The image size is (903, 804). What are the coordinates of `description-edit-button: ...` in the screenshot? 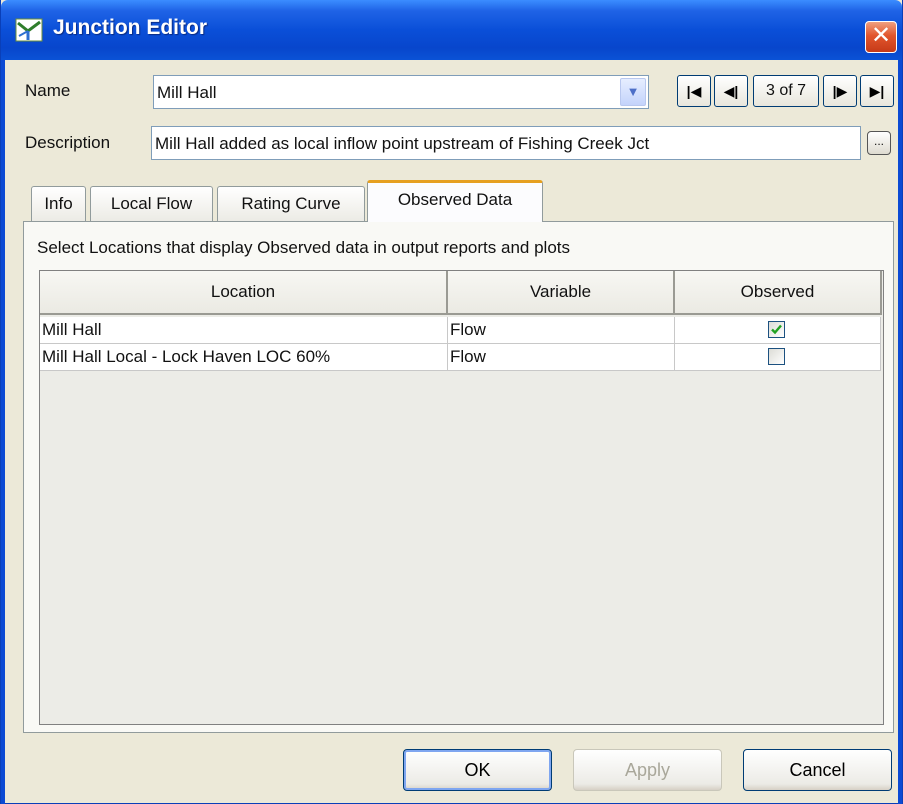 It's located at (879, 143).